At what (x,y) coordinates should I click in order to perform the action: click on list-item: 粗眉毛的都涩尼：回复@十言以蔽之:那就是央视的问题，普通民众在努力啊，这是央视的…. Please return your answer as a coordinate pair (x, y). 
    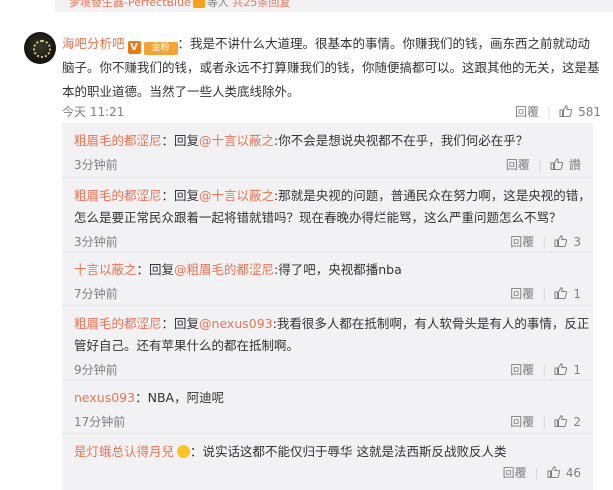
    Looking at the image, I should click on (327, 215).